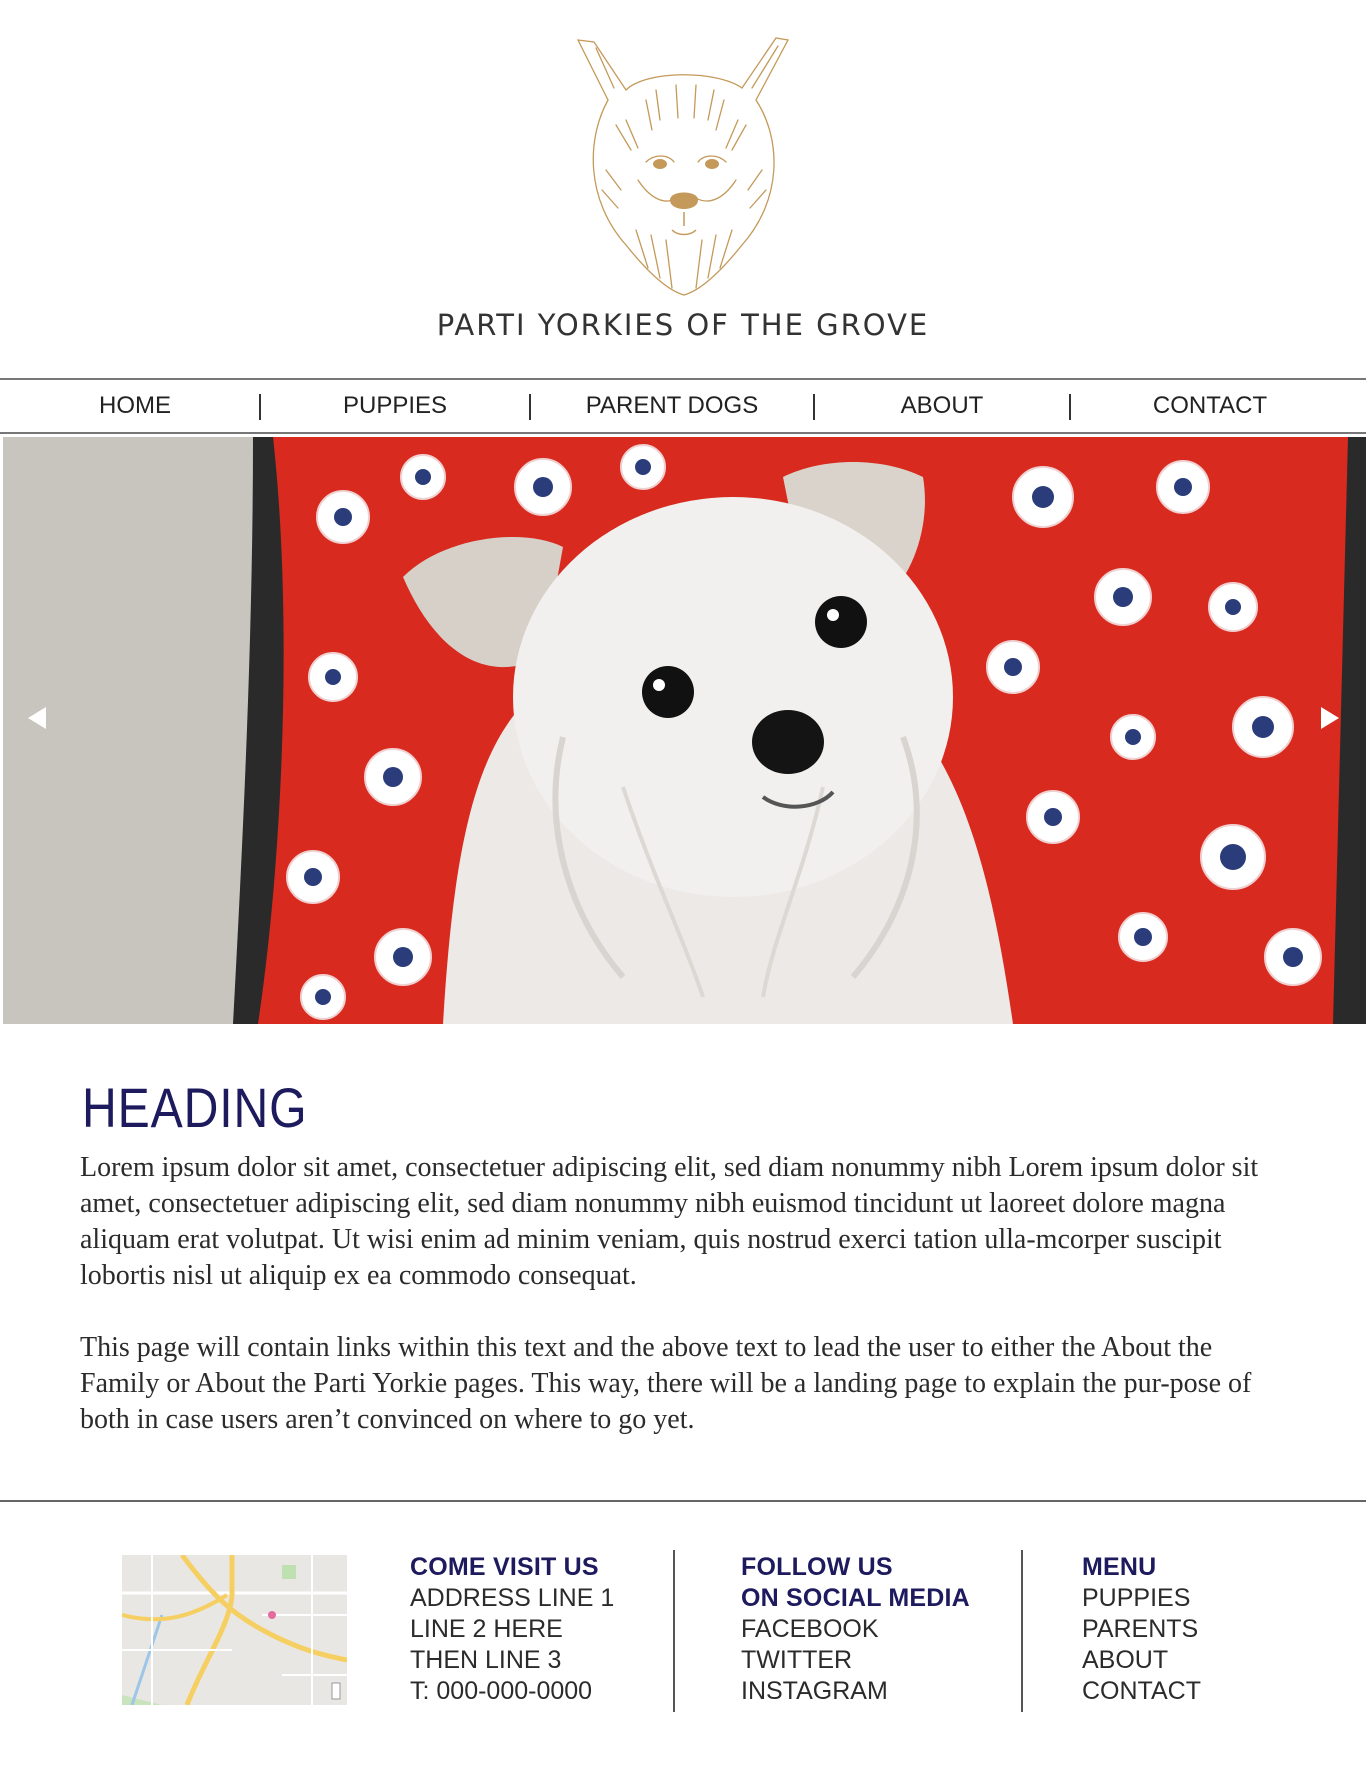  I want to click on instagram-link: INSTAGRAM, so click(855, 1691).